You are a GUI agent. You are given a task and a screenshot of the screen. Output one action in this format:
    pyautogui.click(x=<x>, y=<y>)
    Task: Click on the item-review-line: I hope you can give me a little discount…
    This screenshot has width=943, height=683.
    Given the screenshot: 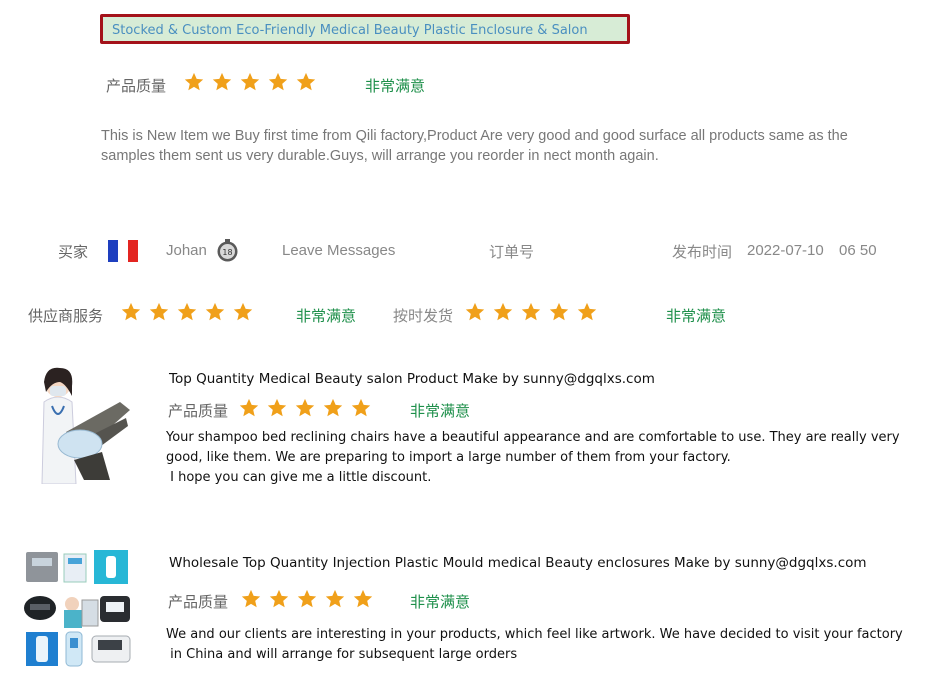 What is the action you would take?
    pyautogui.click(x=299, y=477)
    